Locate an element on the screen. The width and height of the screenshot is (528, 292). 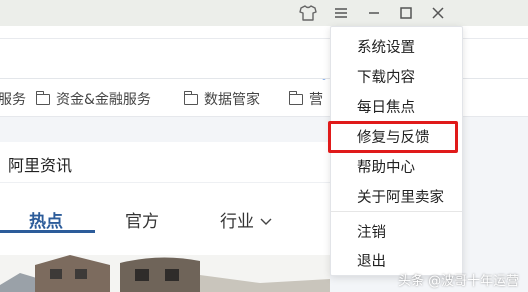
bookmark-item: 服务 is located at coordinates (13, 99).